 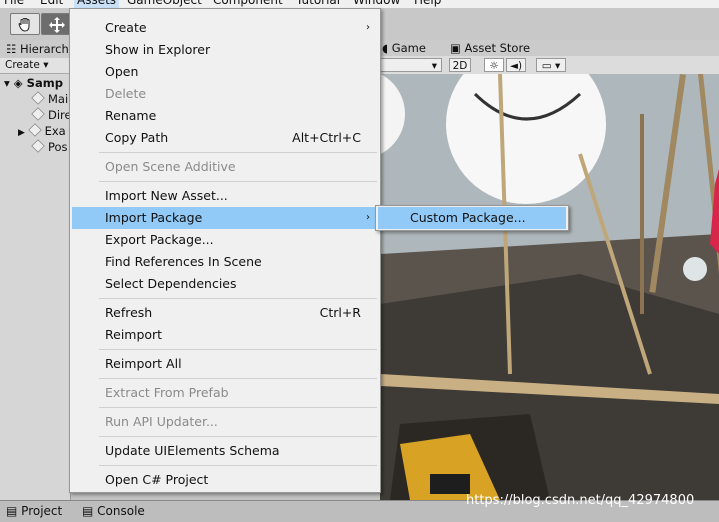 I want to click on unity-logo-icon: ◈, so click(x=18, y=83).